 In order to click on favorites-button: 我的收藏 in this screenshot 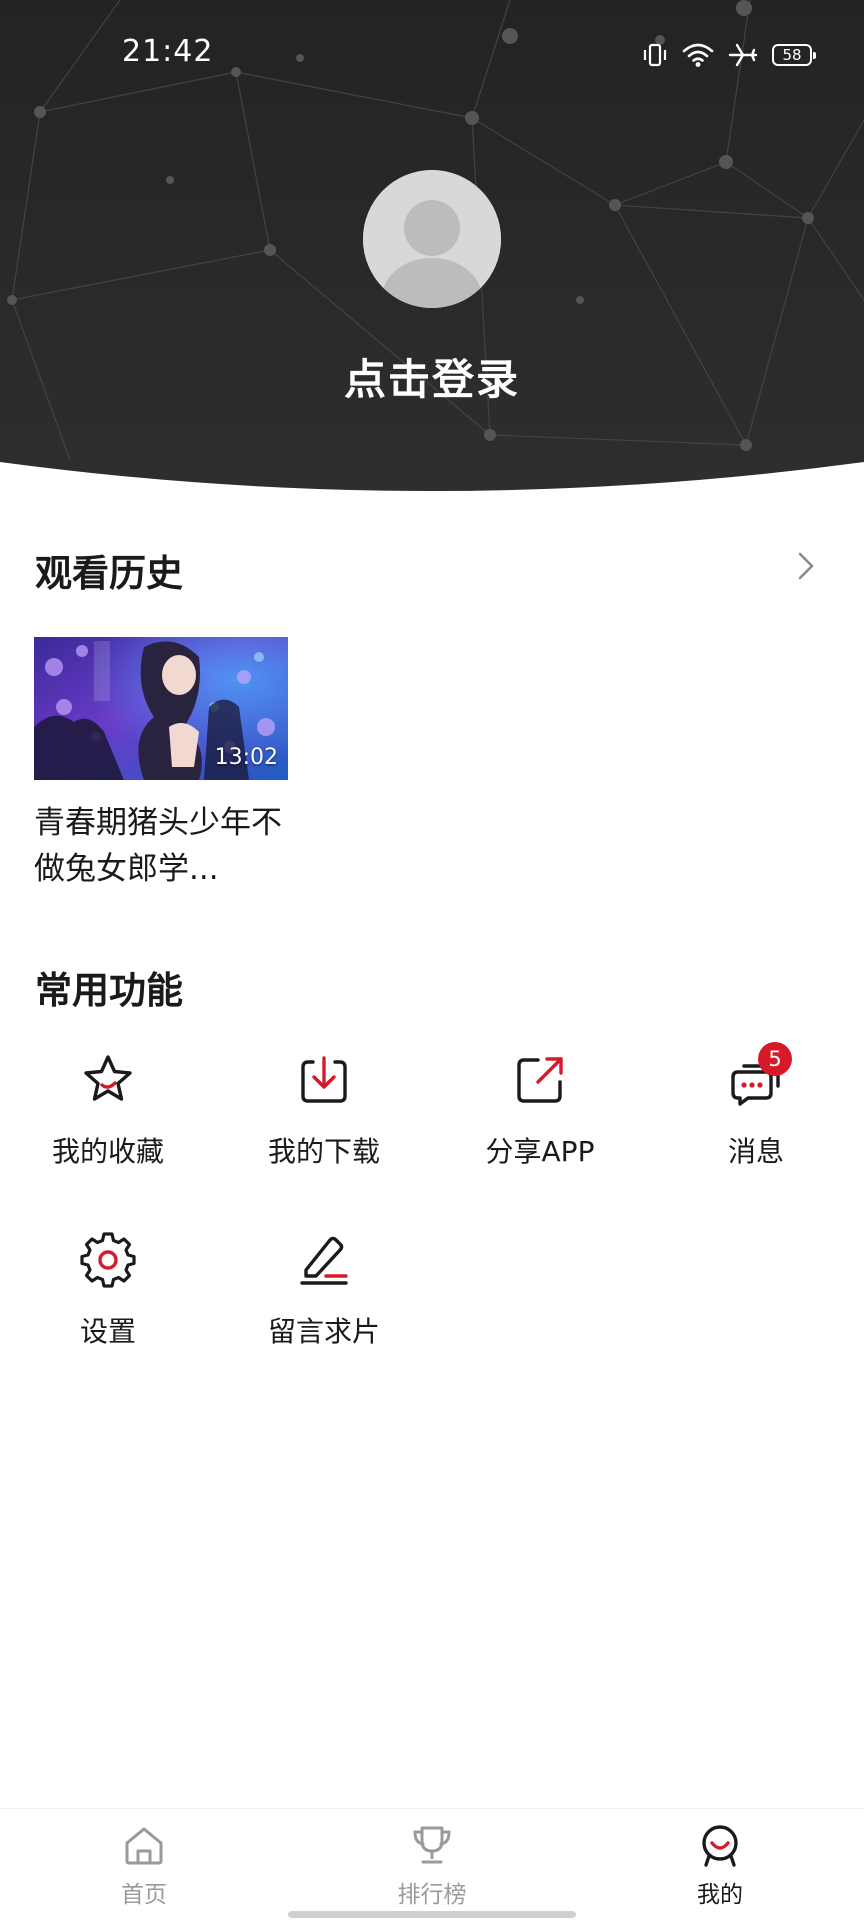, I will do `click(108, 1127)`.